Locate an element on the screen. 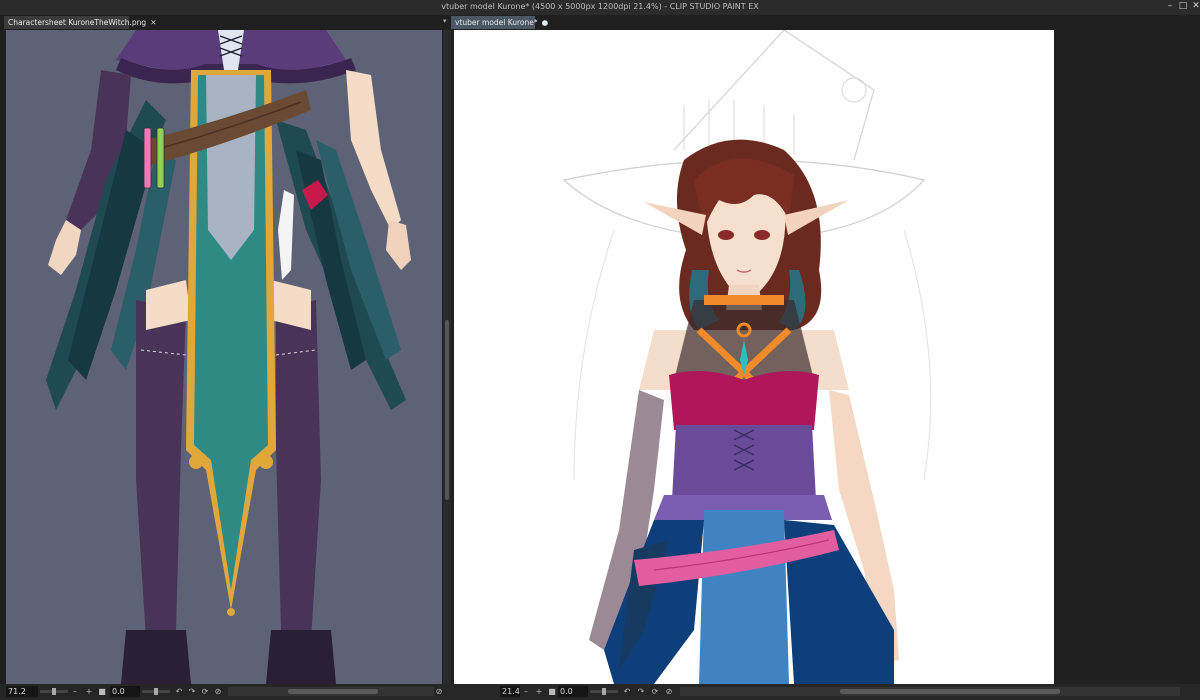 This screenshot has width=1200, height=700. chevron-down-icon: ▾ is located at coordinates (445, 21).